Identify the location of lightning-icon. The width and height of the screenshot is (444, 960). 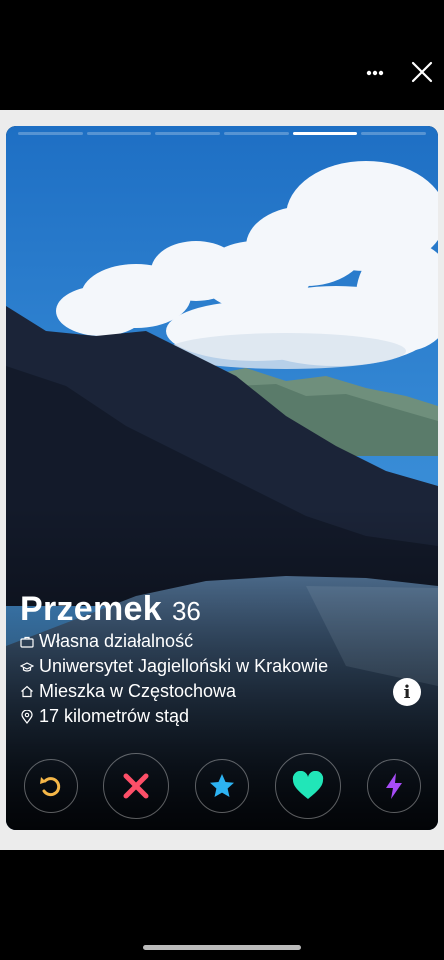
(394, 786).